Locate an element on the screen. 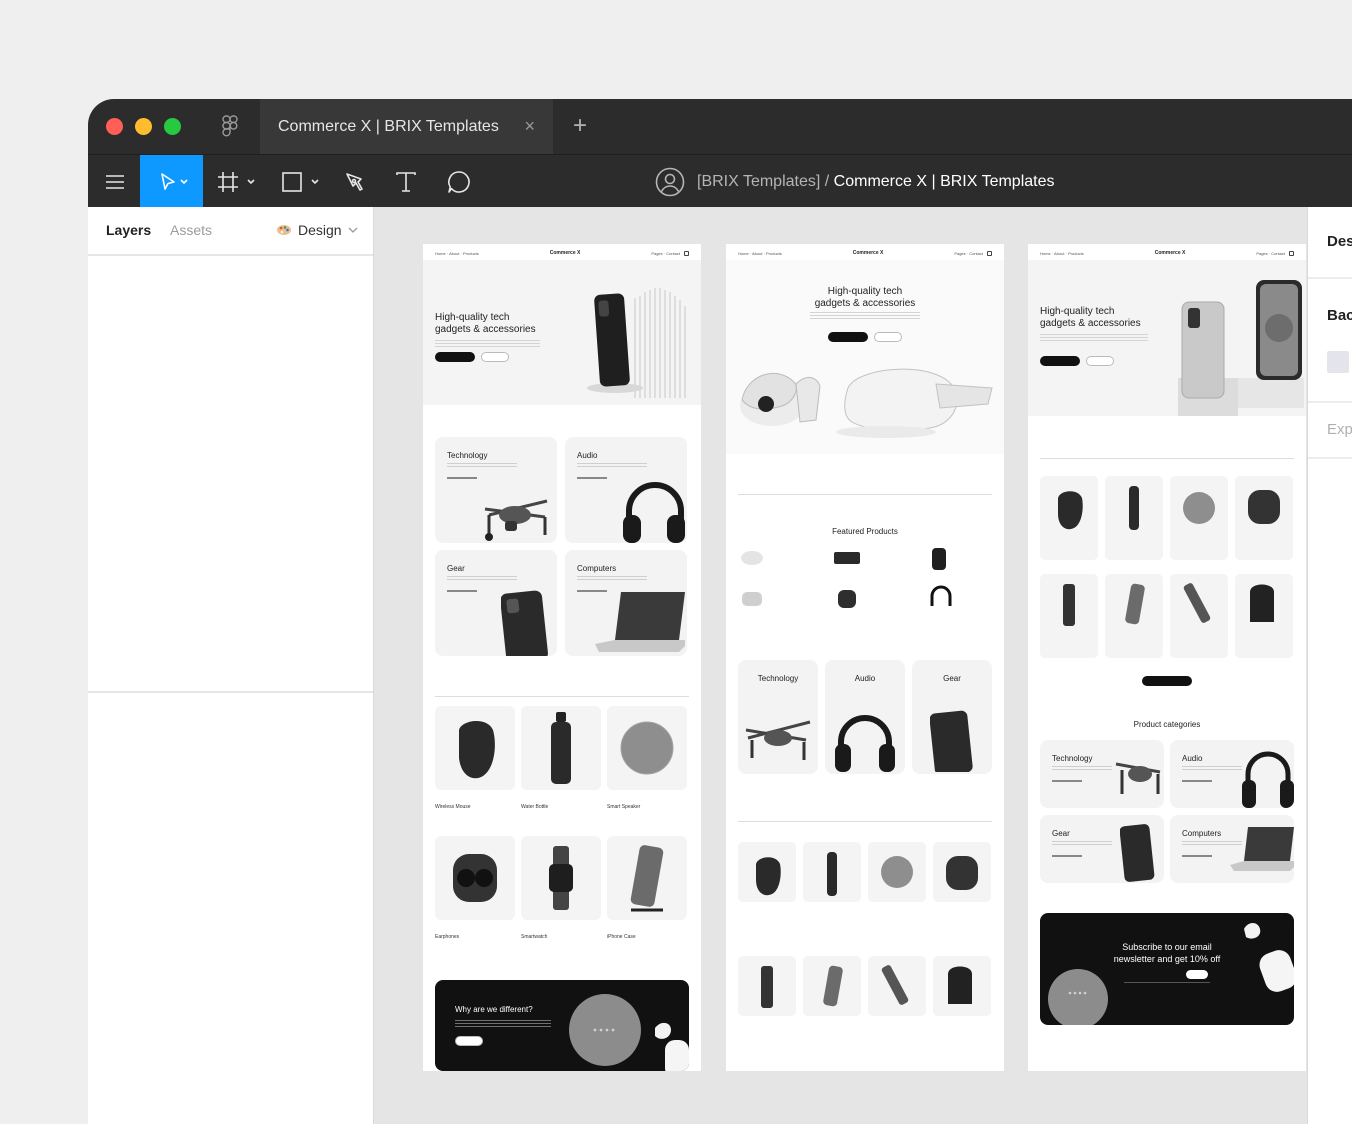  design-system-dropdown: Design is located at coordinates (317, 230).